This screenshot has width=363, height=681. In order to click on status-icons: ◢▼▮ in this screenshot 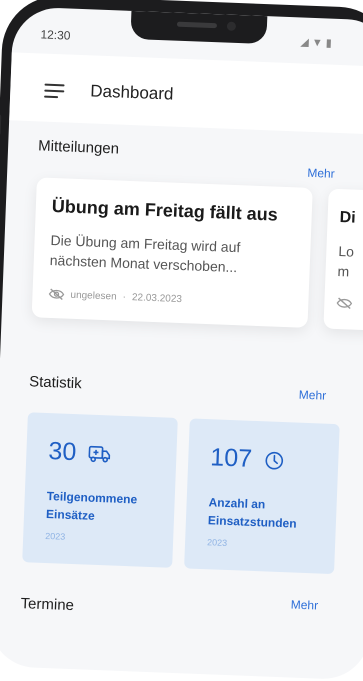, I will do `click(317, 43)`.